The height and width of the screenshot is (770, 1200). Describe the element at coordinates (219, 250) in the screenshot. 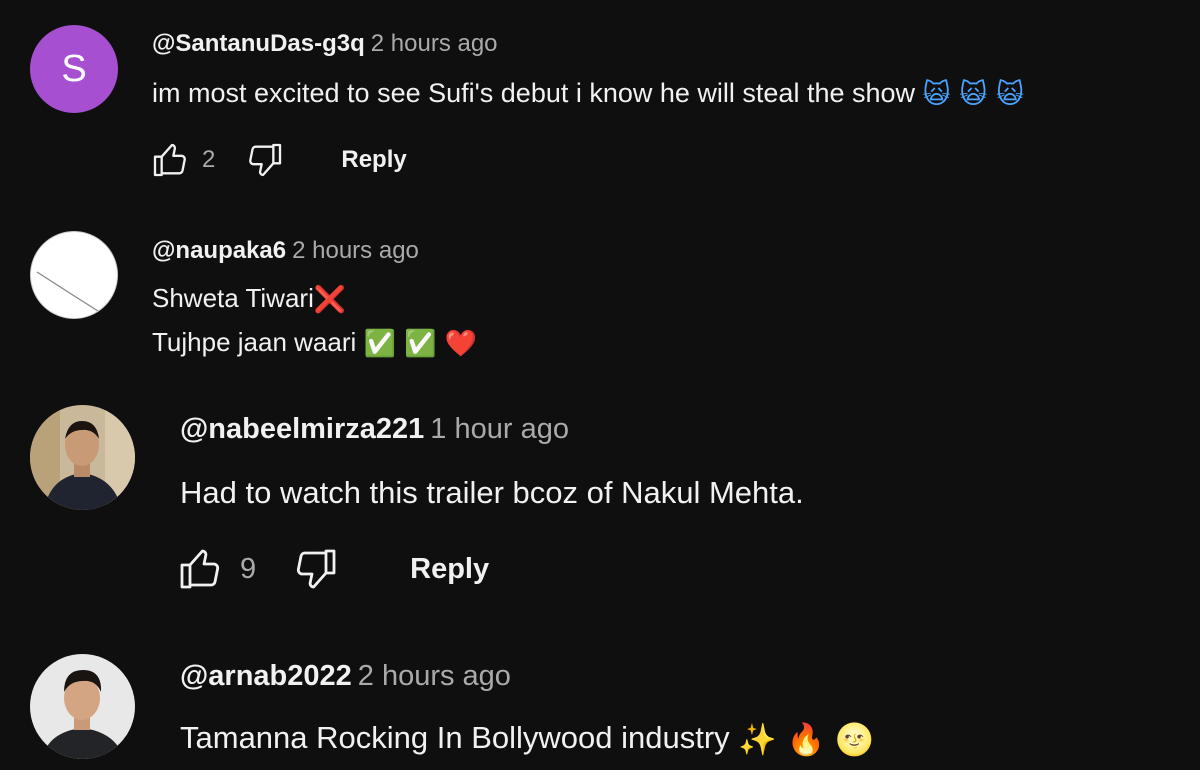

I see `author-handle: @naupaka6` at that location.